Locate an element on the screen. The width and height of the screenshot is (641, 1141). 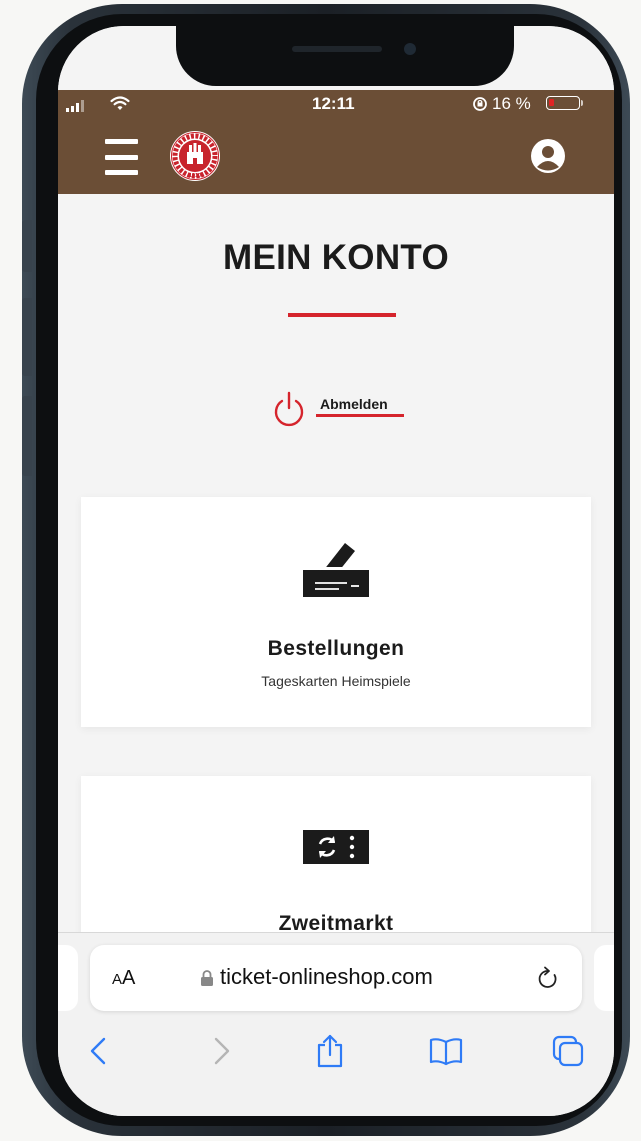
back-icon is located at coordinates (98, 1051).